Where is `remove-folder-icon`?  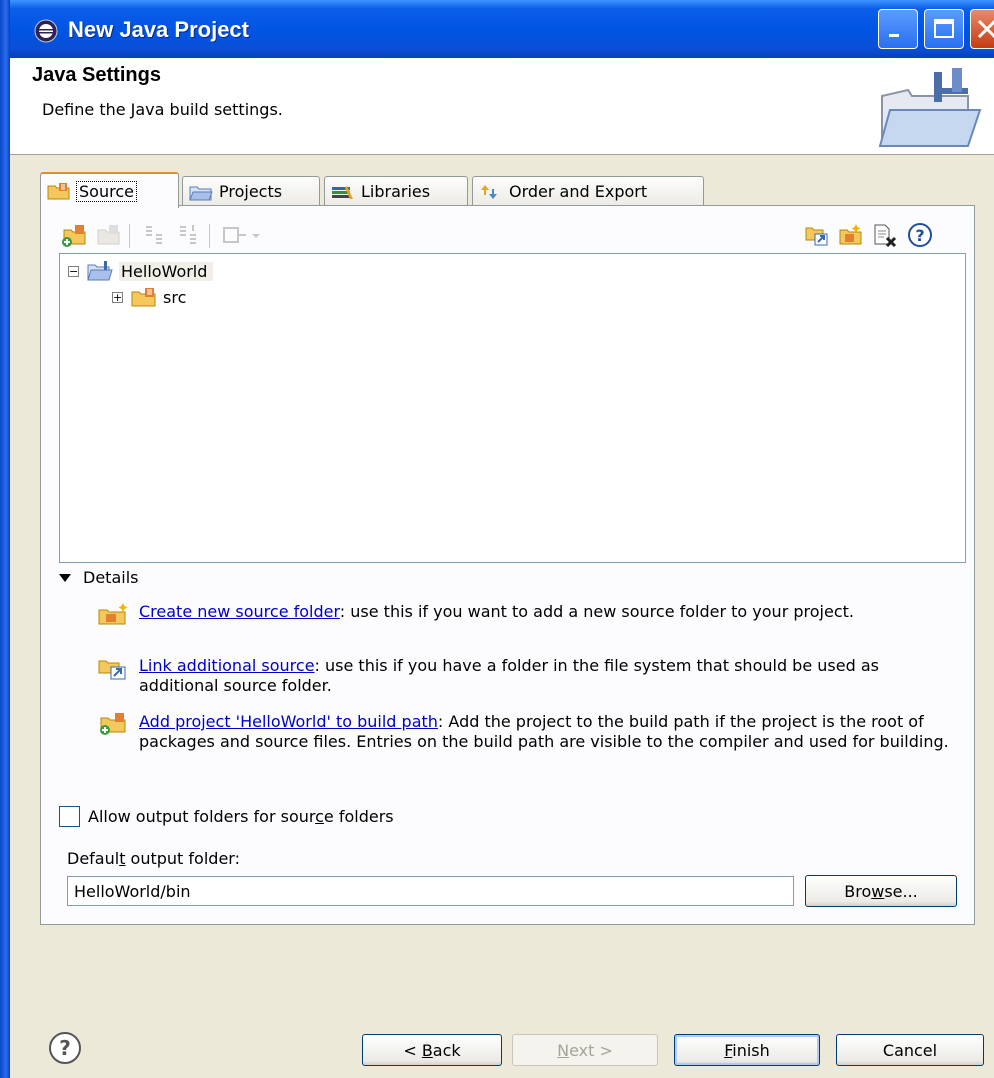 remove-folder-icon is located at coordinates (108, 235).